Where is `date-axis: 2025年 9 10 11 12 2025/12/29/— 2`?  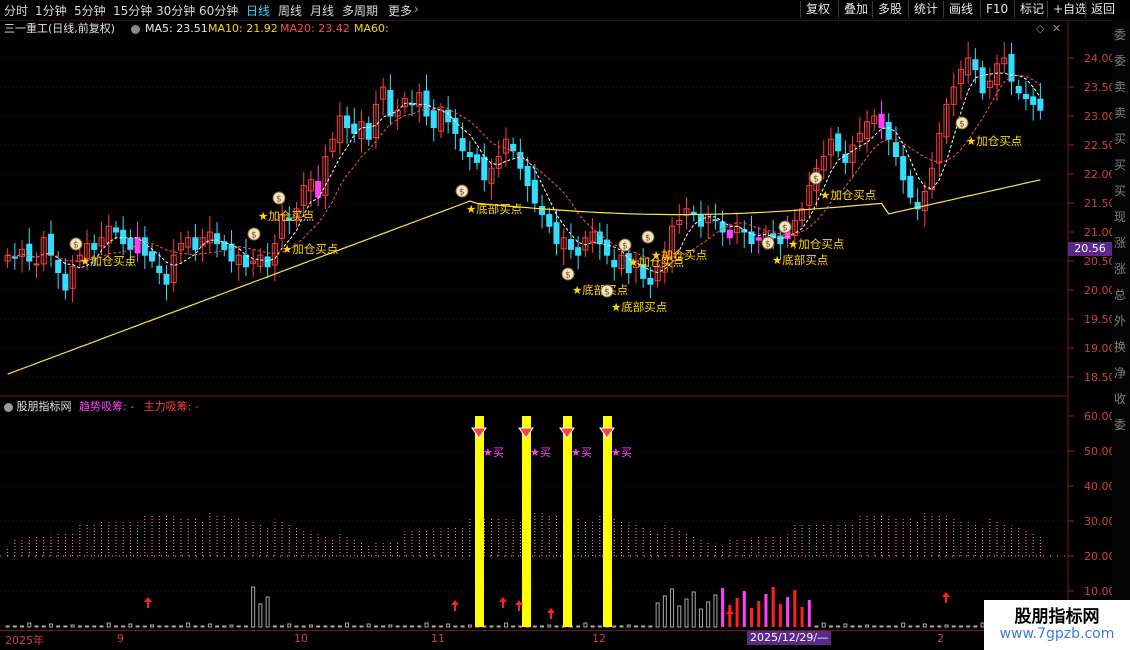 date-axis: 2025年 9 10 11 12 2025/12/29/— 2 is located at coordinates (534, 638).